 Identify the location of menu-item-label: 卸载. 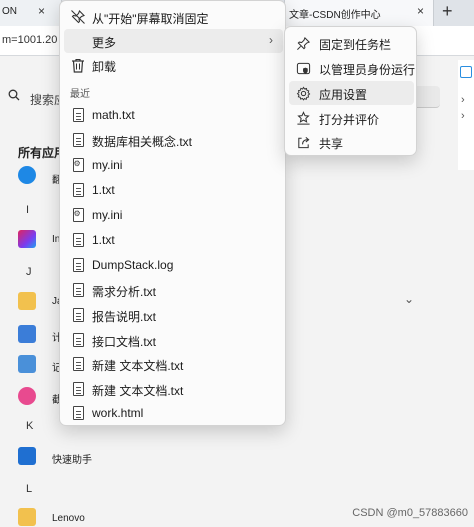
(104, 67).